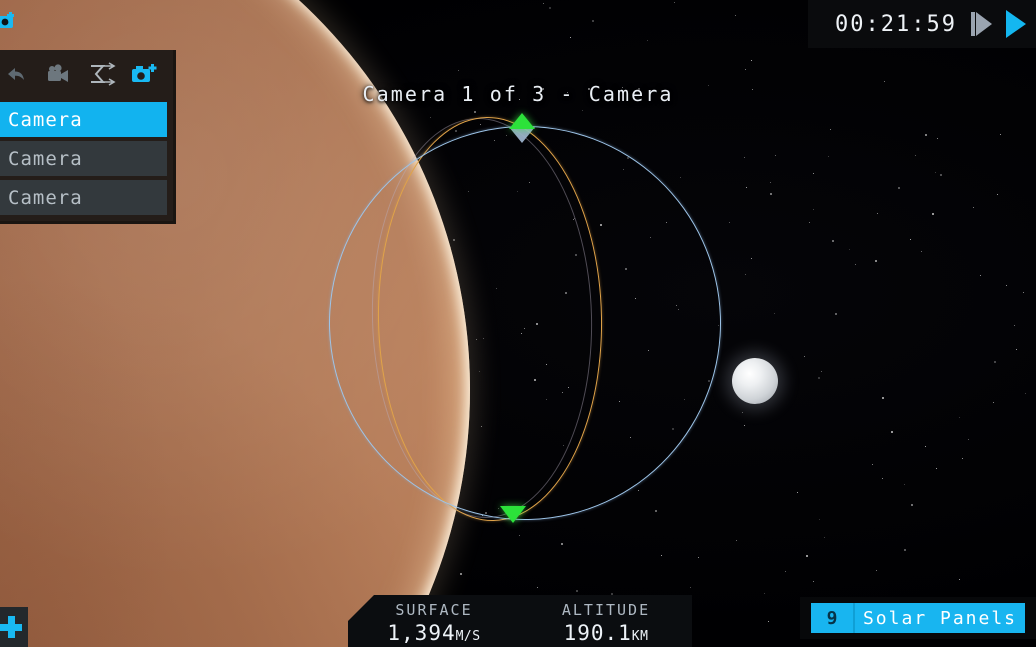  I want to click on surface-unit: M/S, so click(468, 636).